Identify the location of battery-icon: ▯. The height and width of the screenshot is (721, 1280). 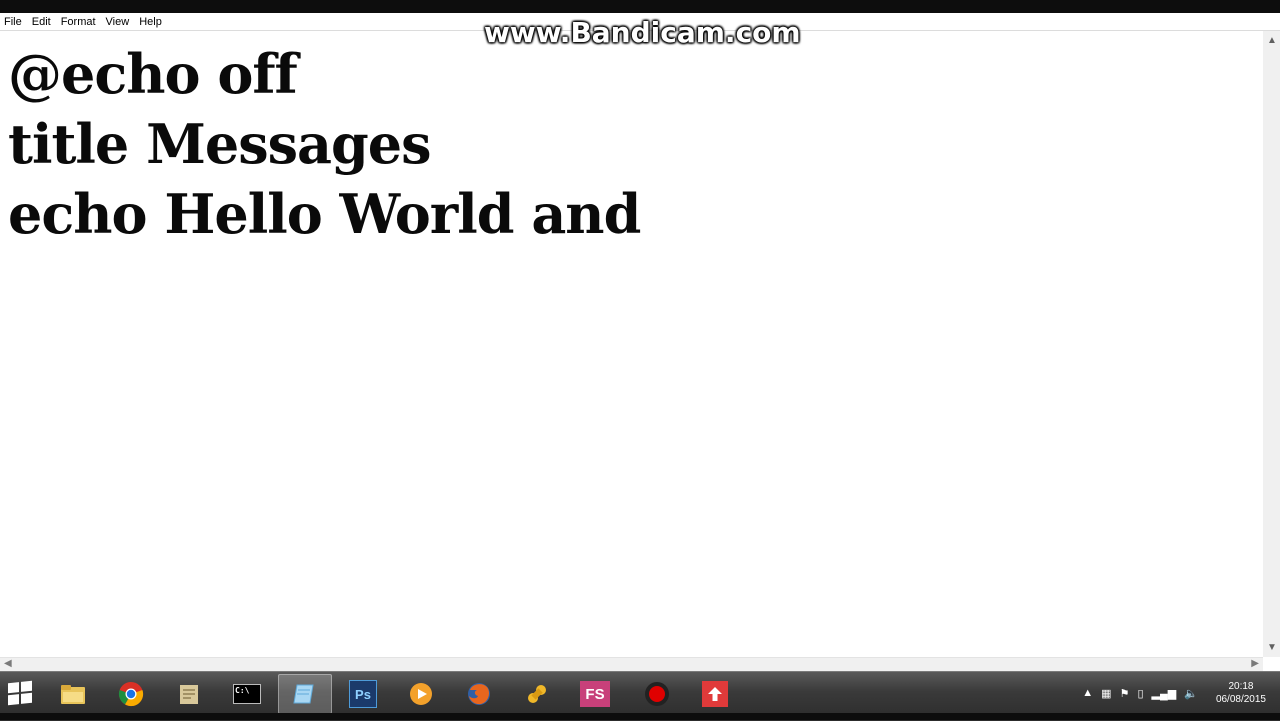
(1140, 693).